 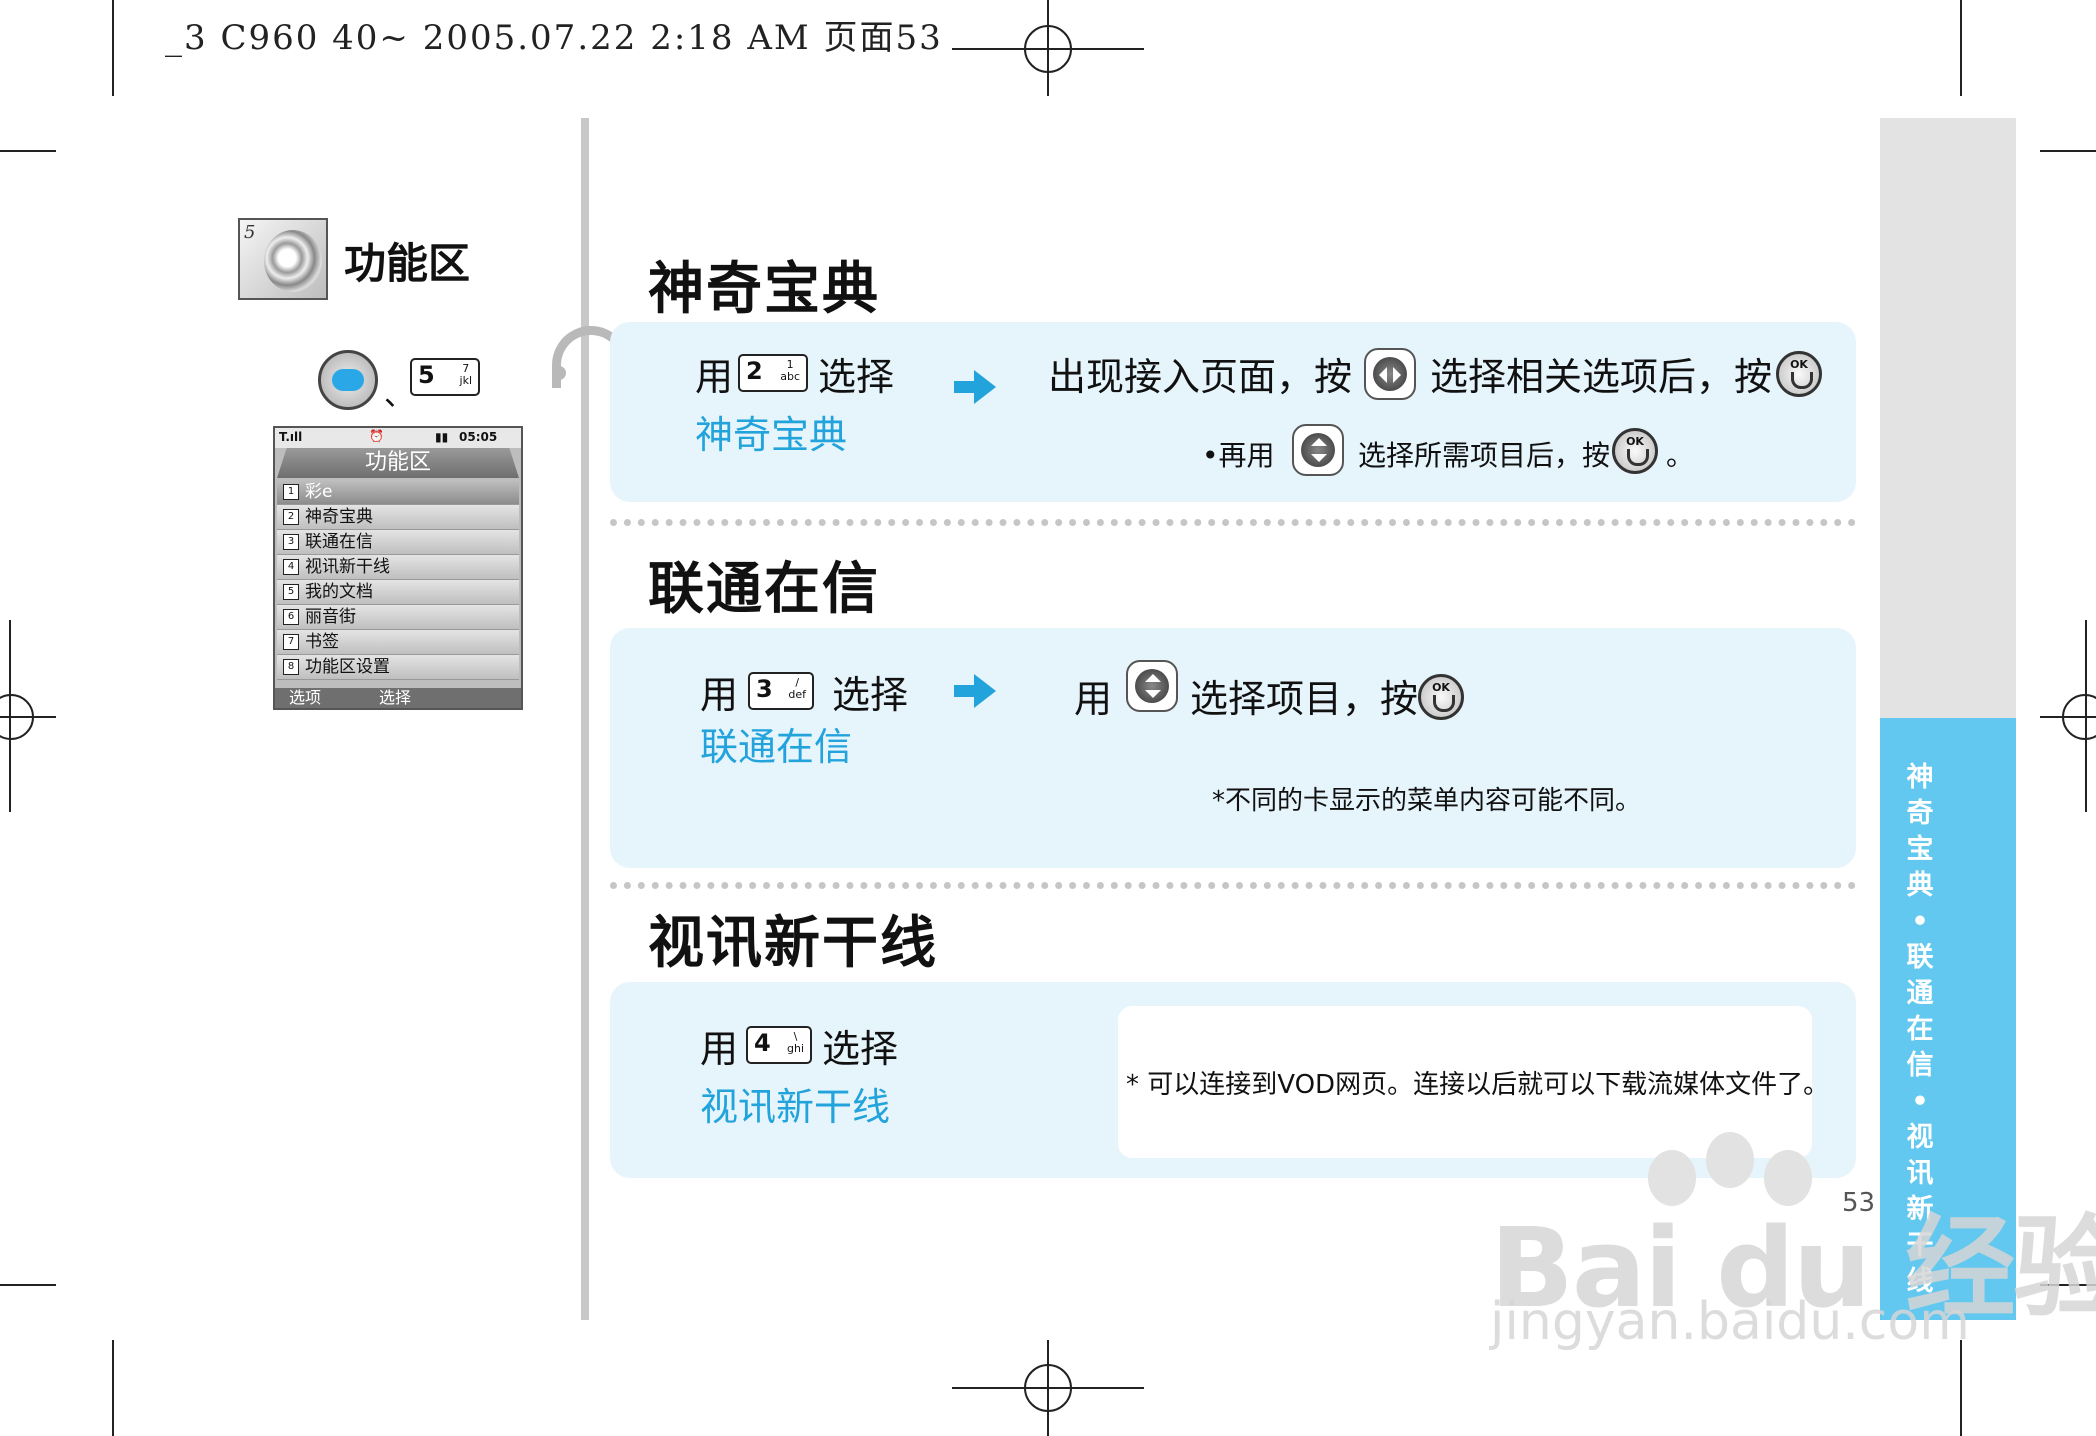 What do you see at coordinates (1478, 1085) in the screenshot?
I see `note-text: * 可以连接到VOD网页。连接以后就可以下载流媒体文件了。` at bounding box center [1478, 1085].